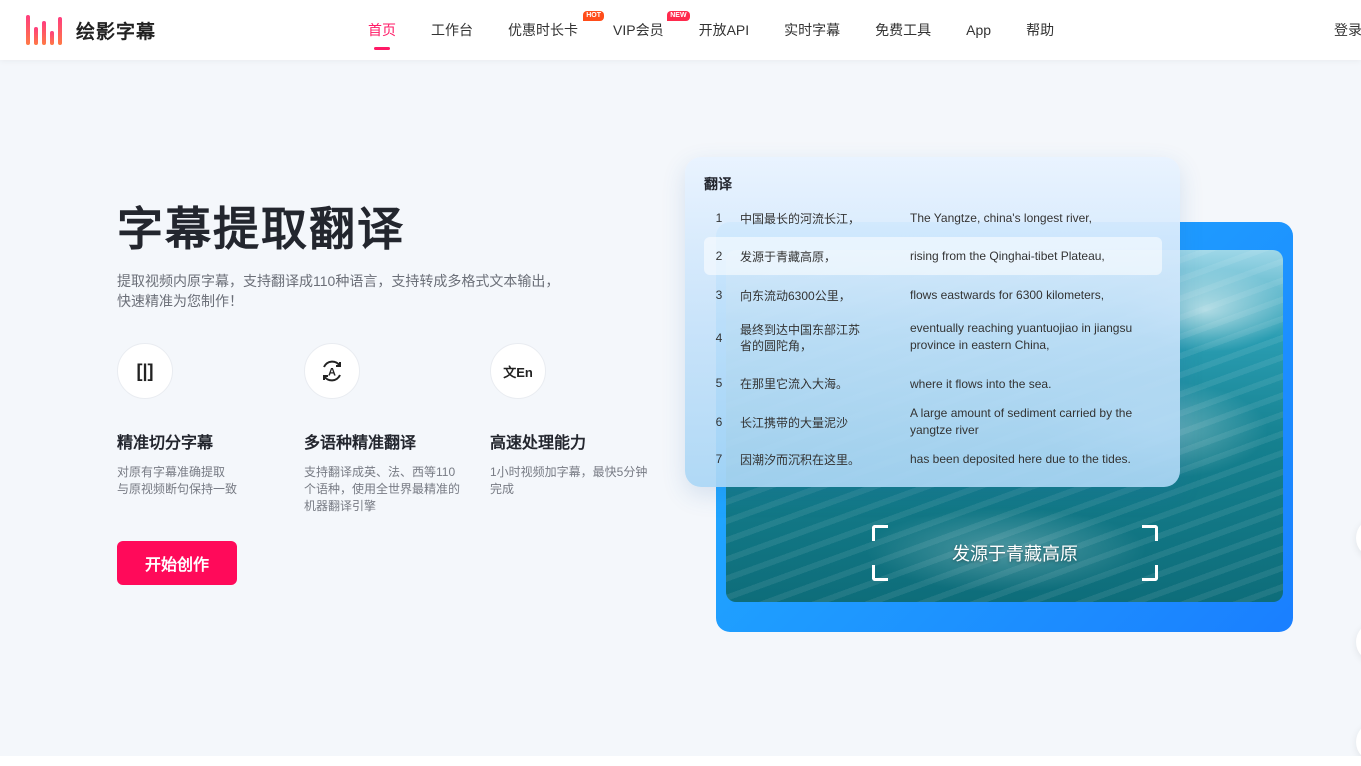 Image resolution: width=1361 pixels, height=766 pixels. What do you see at coordinates (382, 489) in the screenshot?
I see `feature-desc: 支持翻译成英、法、西等110 个语种，使用全世界最精准的 机器翻译引擎` at bounding box center [382, 489].